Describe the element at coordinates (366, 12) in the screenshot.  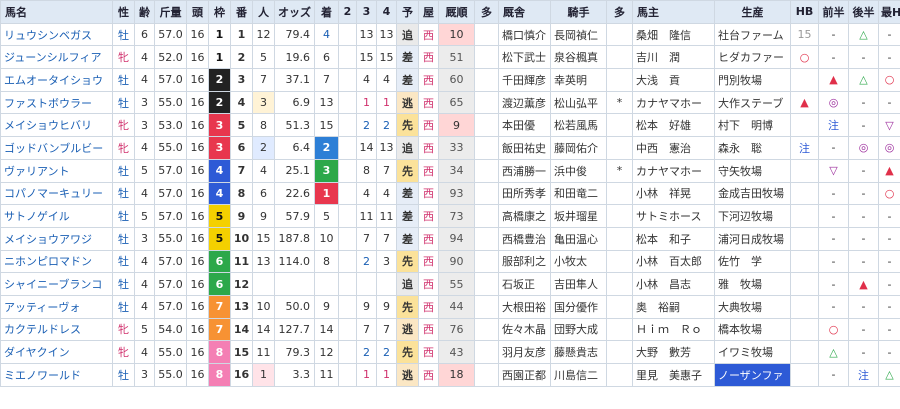
I see `col-header-corner-3: 3` at that location.